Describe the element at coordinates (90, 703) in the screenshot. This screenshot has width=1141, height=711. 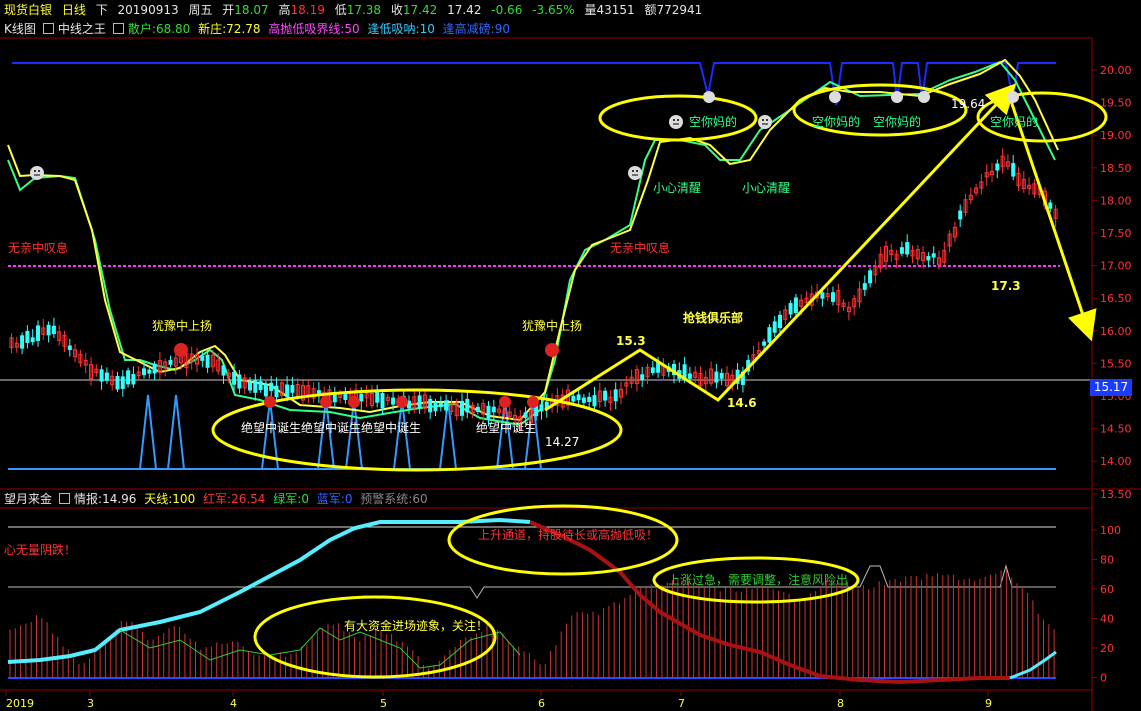
I see `x-tick-label: 3` at that location.